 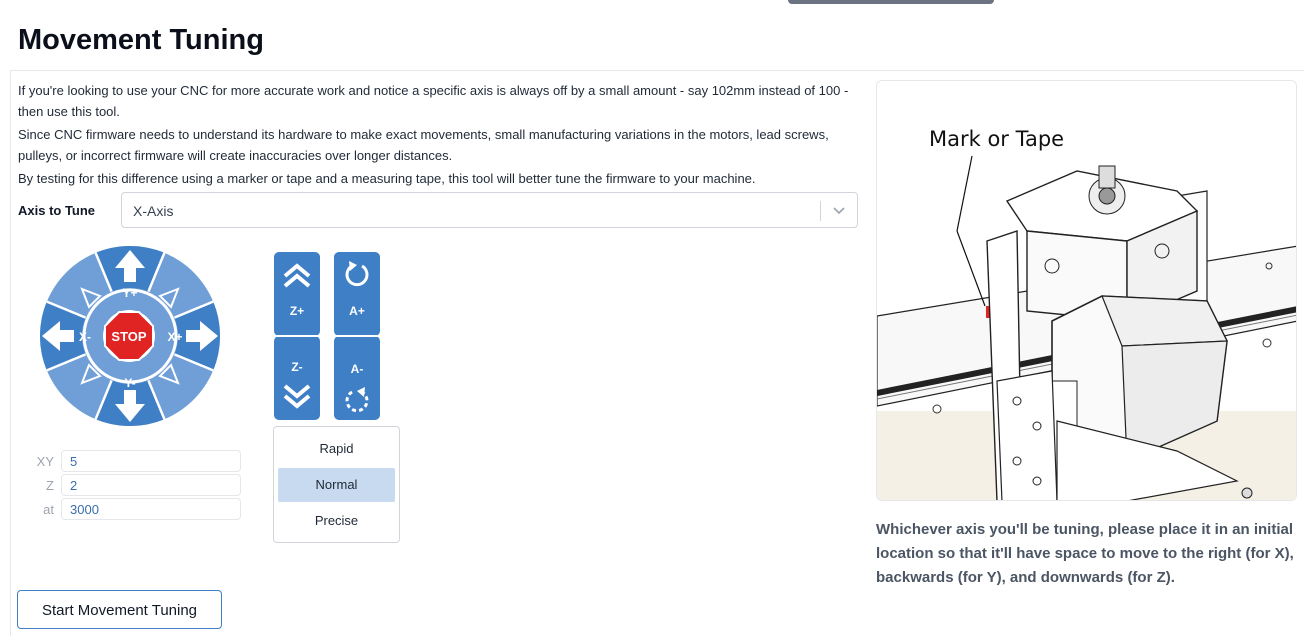 I want to click on double-chevron-down-icon, so click(x=297, y=396).